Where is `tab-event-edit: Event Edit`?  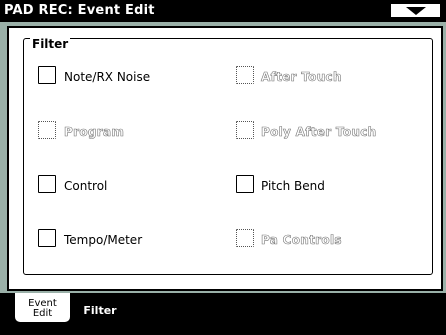
tab-event-edit: Event Edit is located at coordinates (42, 308).